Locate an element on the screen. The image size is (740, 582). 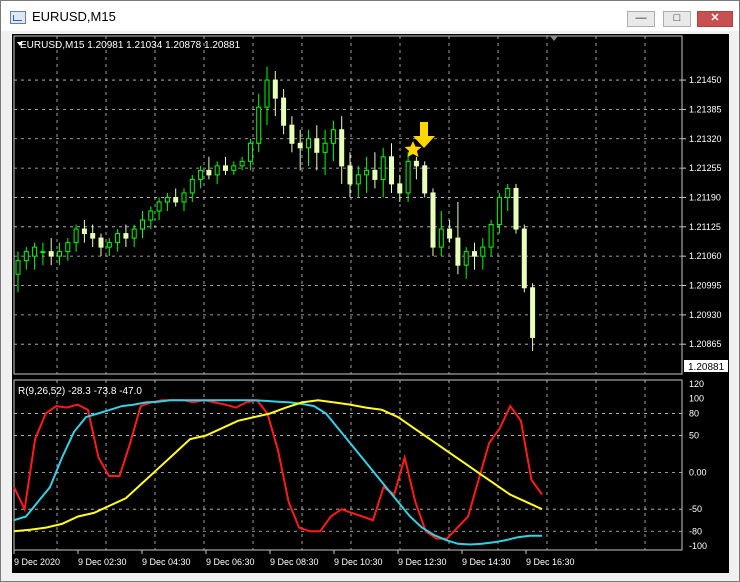
star-icon is located at coordinates (413, 149).